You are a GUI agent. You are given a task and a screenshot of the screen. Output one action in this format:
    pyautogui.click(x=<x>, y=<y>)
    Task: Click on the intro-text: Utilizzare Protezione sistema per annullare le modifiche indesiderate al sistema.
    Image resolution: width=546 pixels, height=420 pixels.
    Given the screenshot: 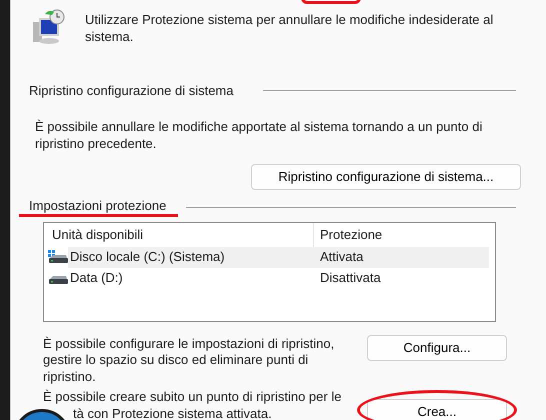 What is the action you would take?
    pyautogui.click(x=289, y=28)
    